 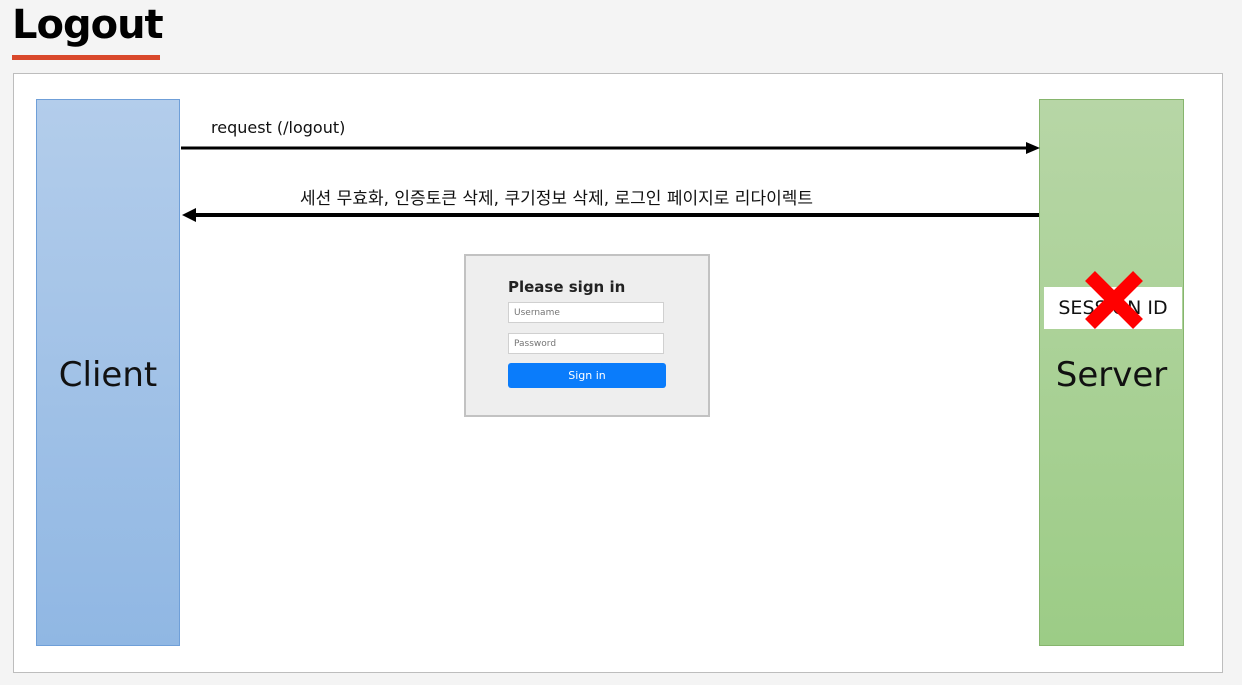 I want to click on response-arrow, so click(x=610, y=215).